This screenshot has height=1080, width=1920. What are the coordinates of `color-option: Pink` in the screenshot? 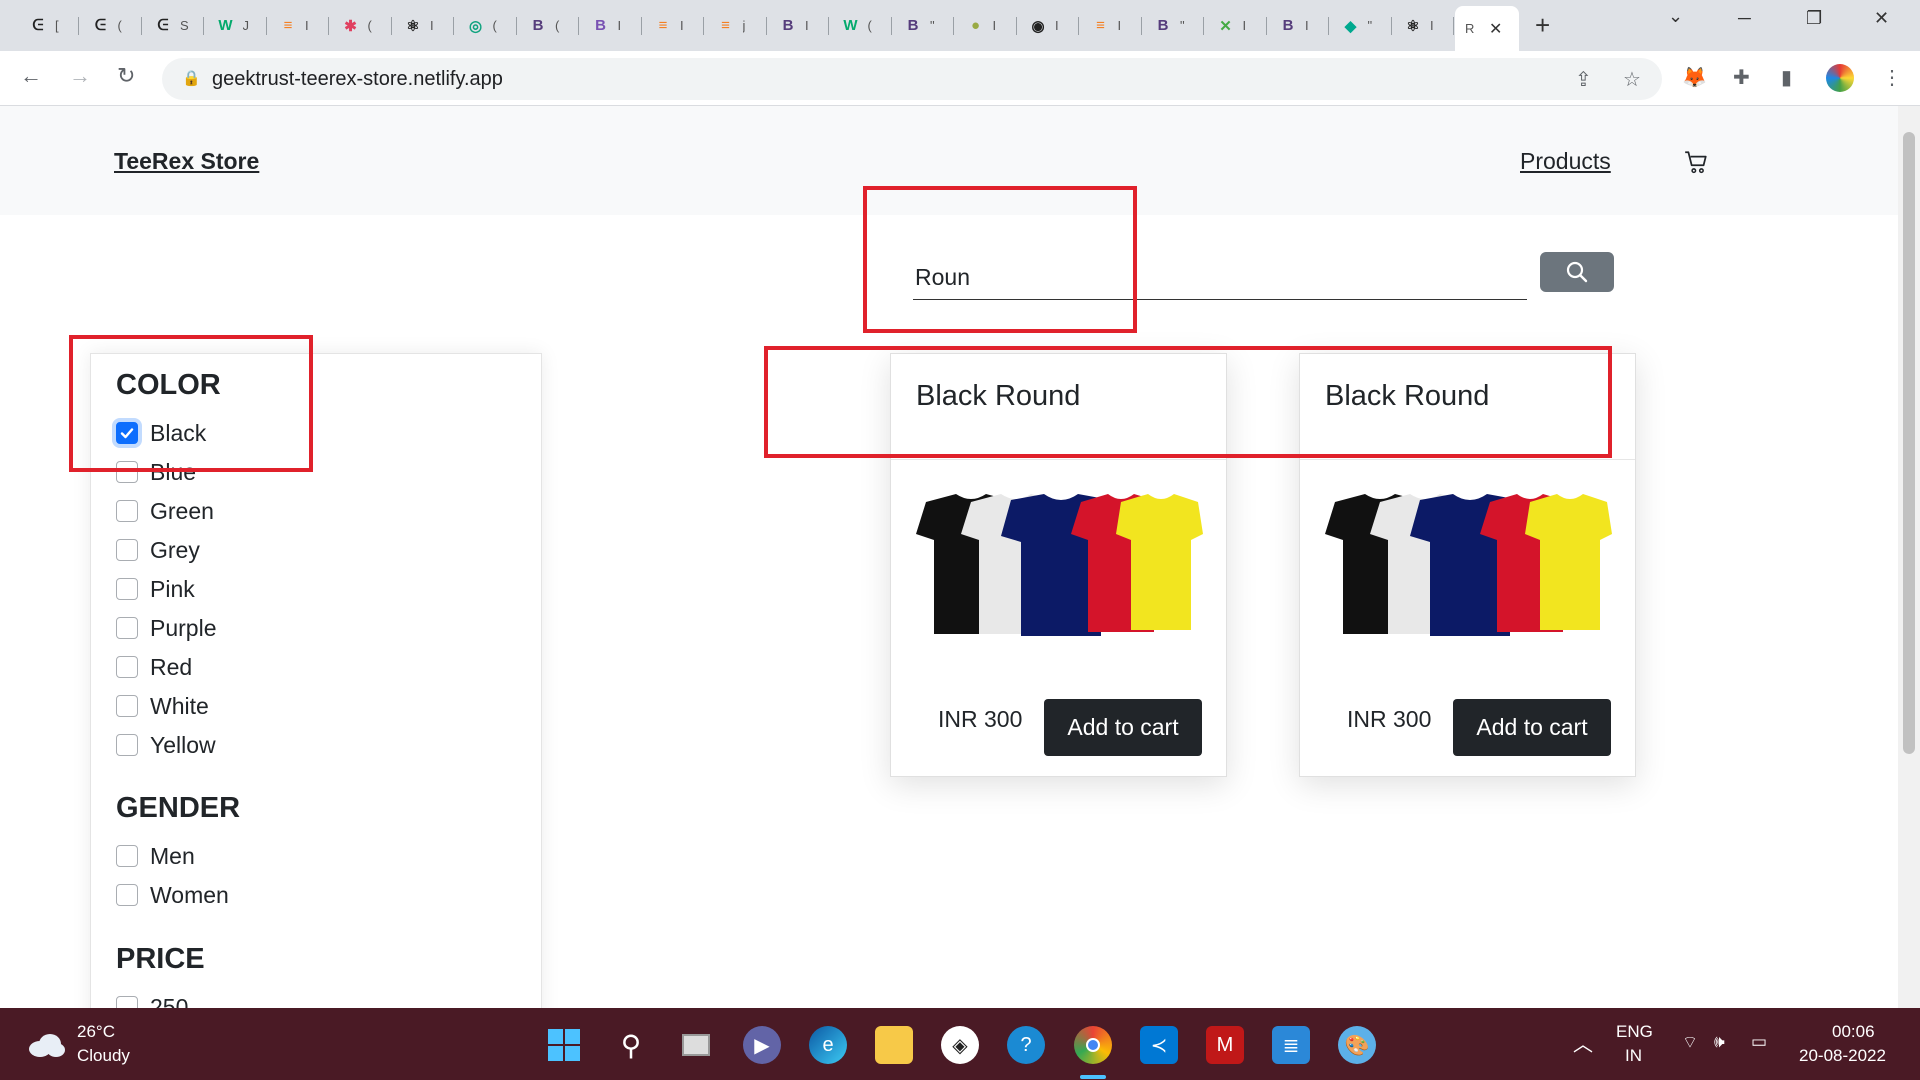 It's located at (155, 589).